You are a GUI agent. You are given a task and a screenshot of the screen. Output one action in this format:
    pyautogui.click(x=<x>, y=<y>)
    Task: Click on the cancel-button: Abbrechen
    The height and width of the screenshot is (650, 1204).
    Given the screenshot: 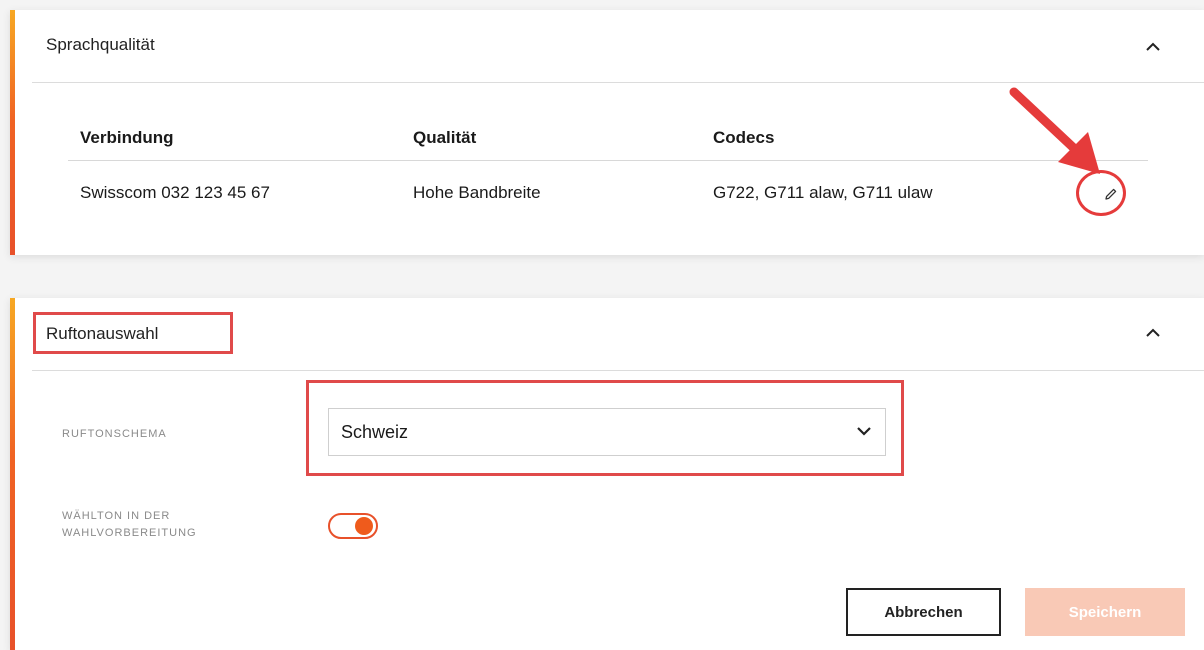 What is the action you would take?
    pyautogui.click(x=923, y=612)
    